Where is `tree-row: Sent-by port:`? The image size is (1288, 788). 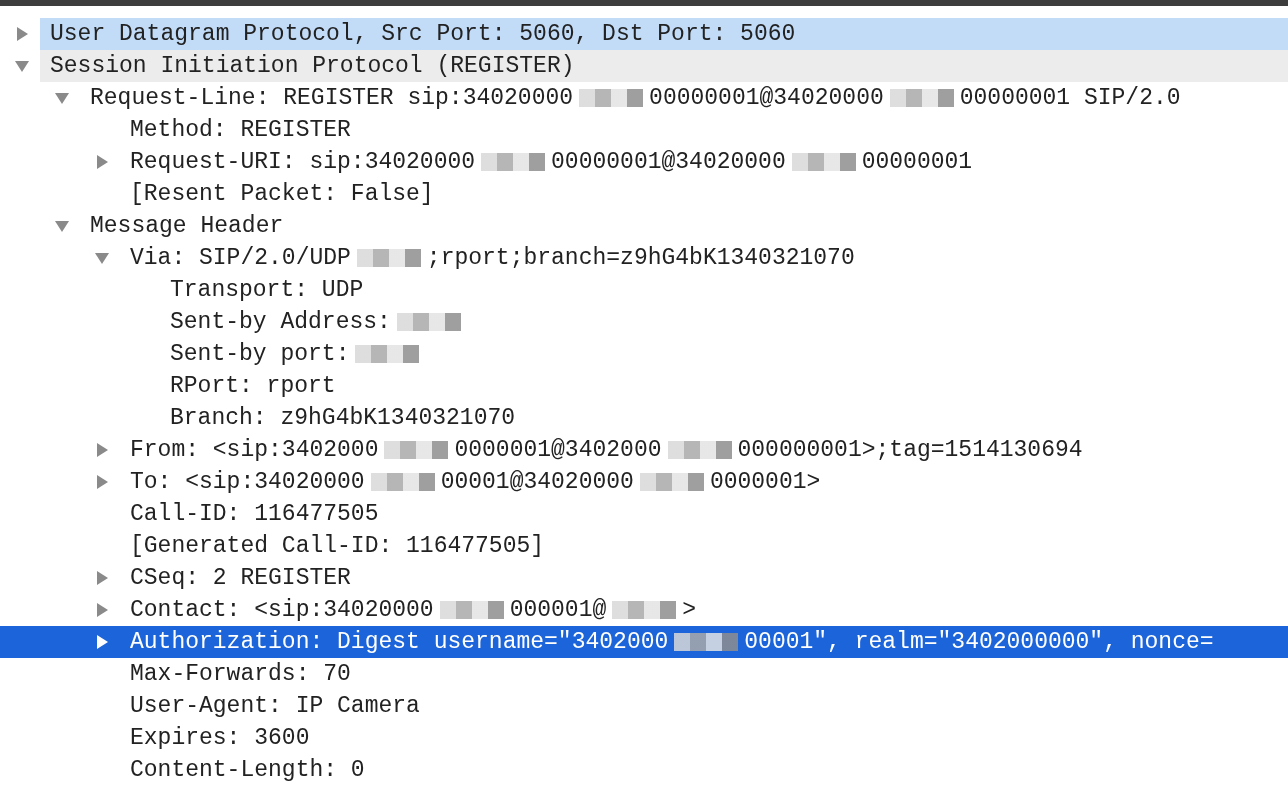 tree-row: Sent-by port: is located at coordinates (644, 354).